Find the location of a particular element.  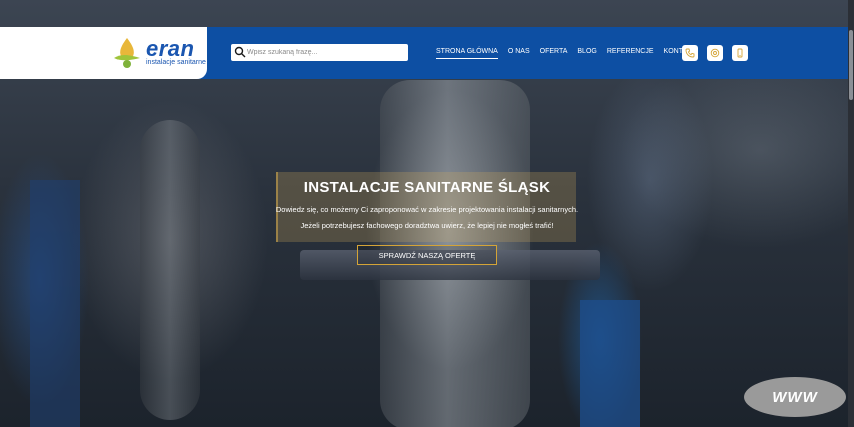

nav-item-offer: OFERTA is located at coordinates (554, 53).